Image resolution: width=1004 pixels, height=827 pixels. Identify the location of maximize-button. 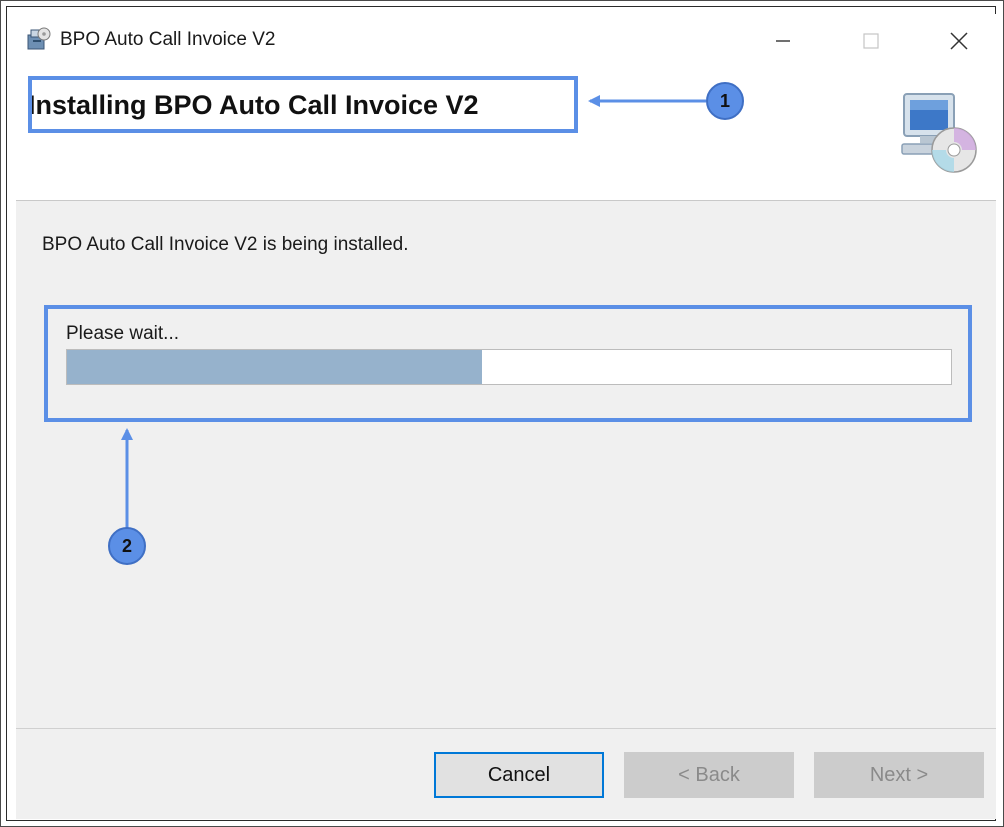
(871, 41).